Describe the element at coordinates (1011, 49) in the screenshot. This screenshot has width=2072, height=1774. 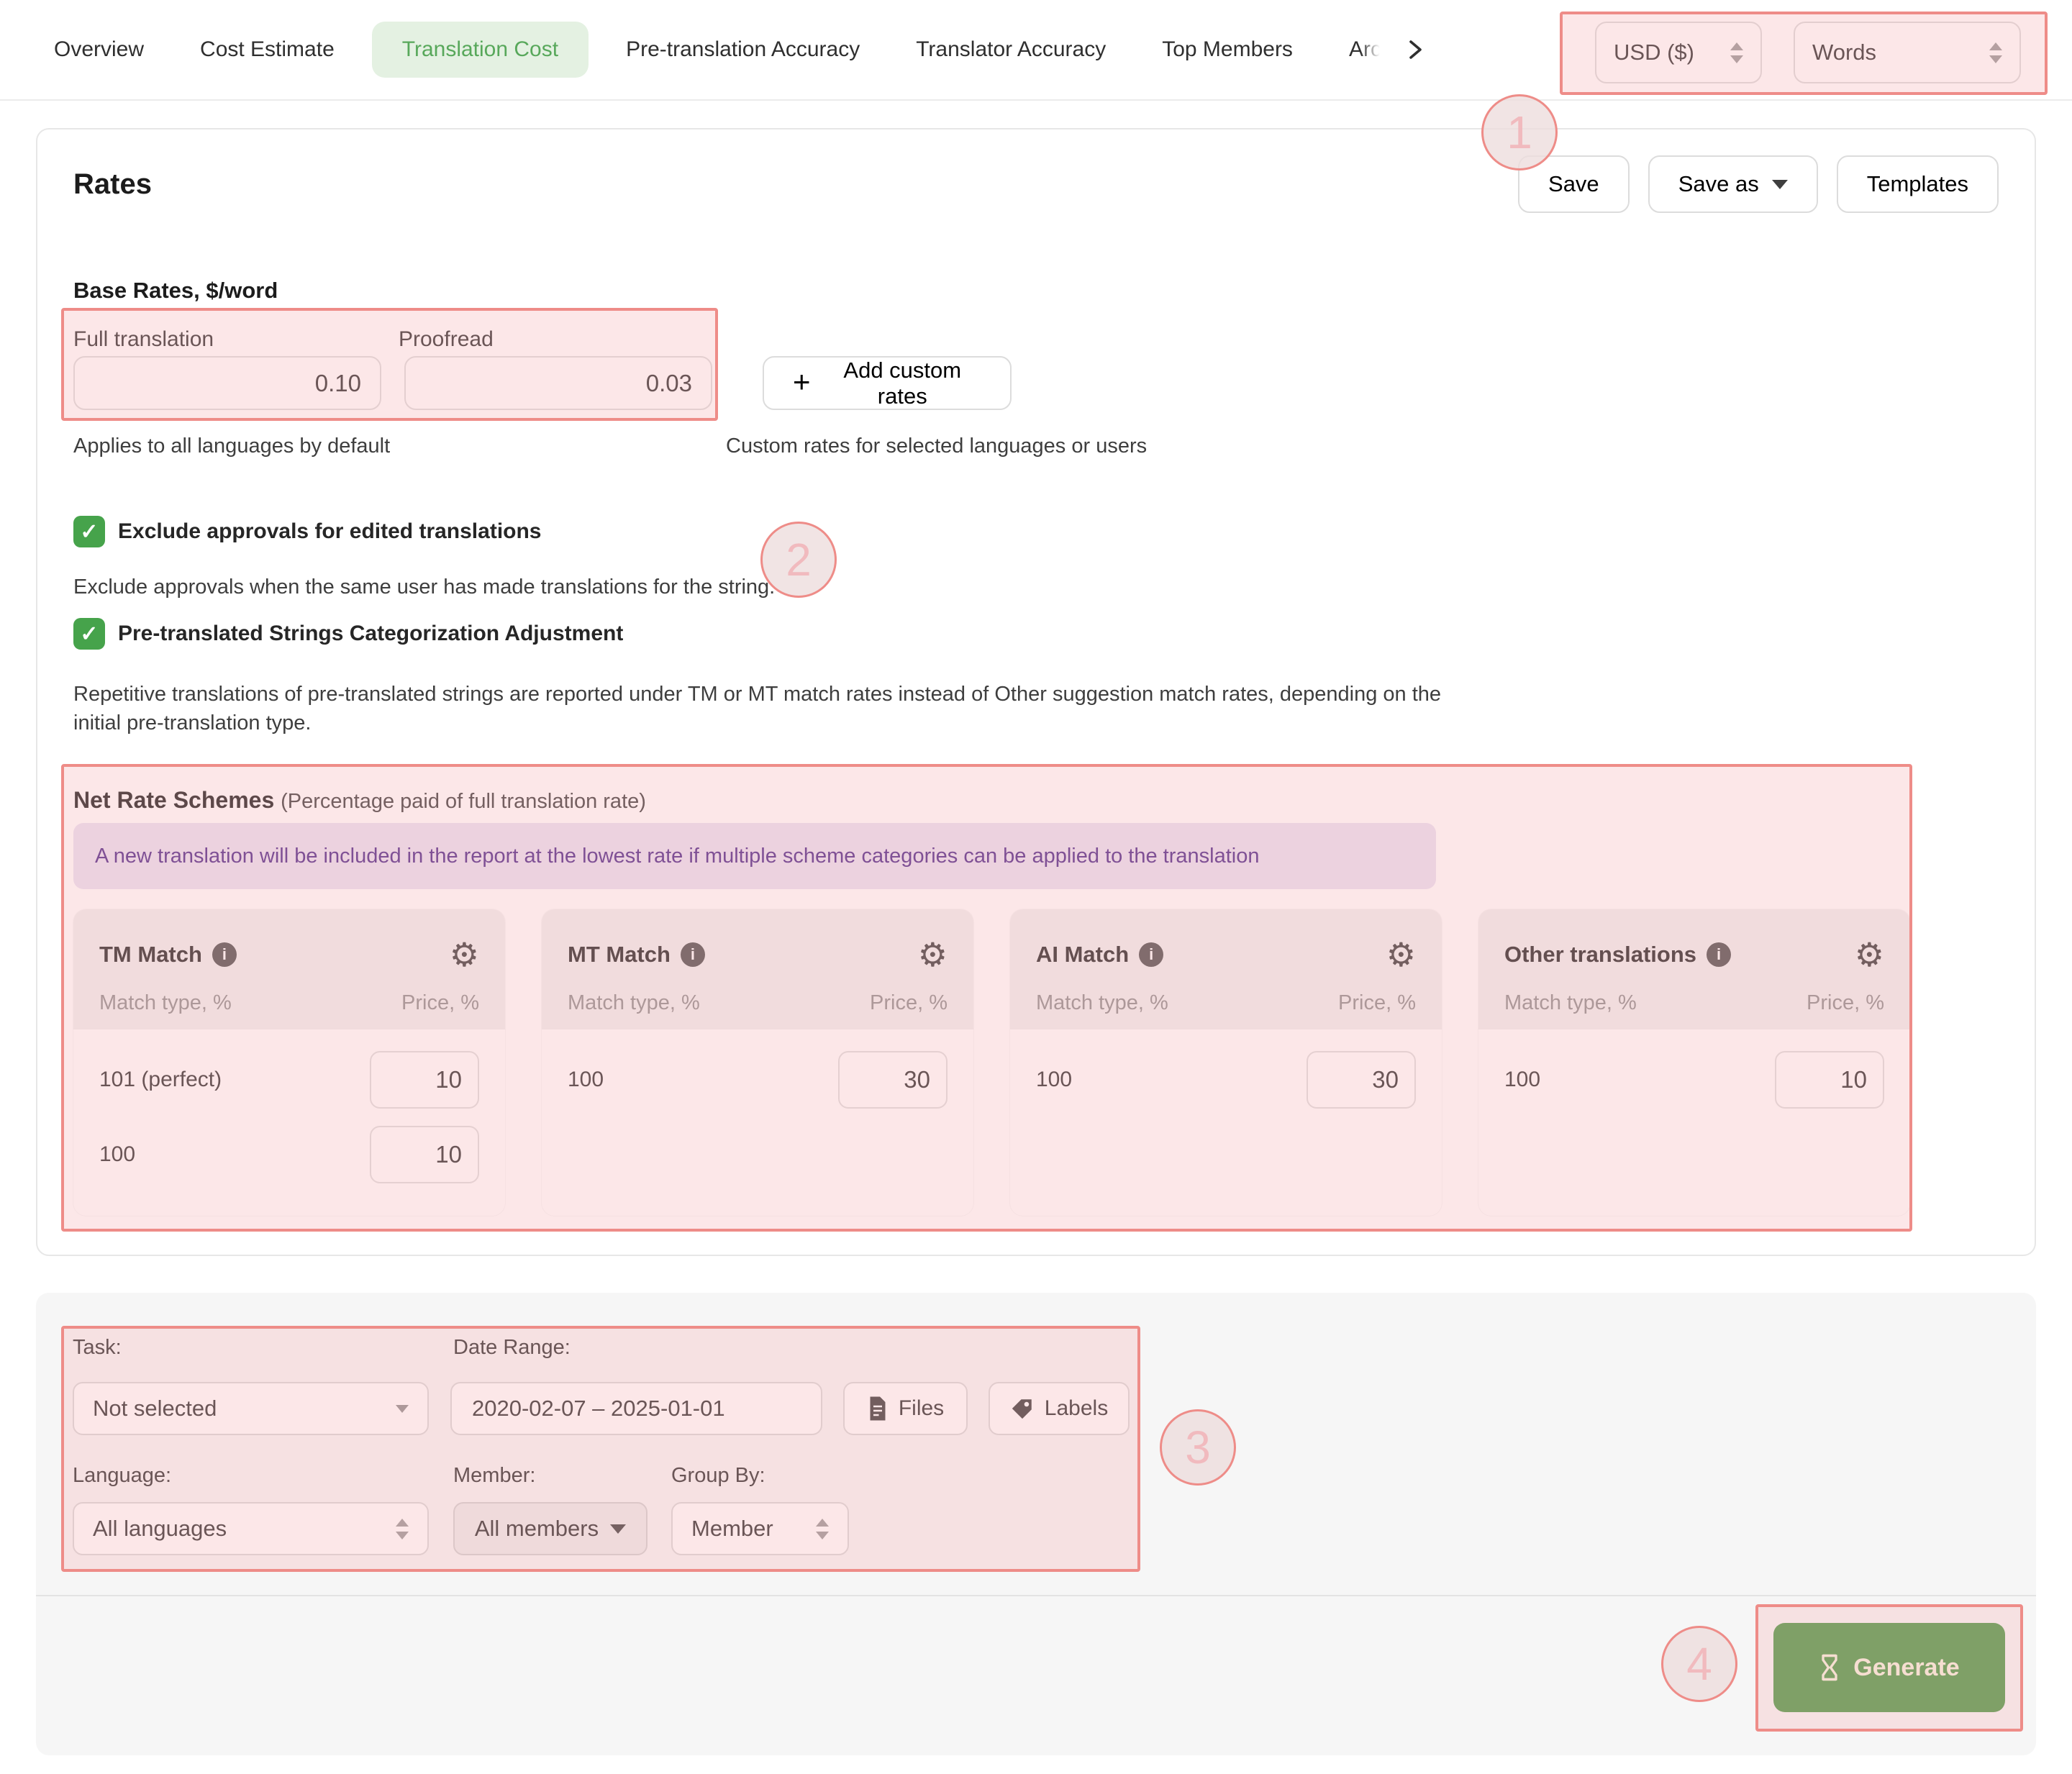
I see `tab-translator-accuracy: Translator Accuracy` at that location.